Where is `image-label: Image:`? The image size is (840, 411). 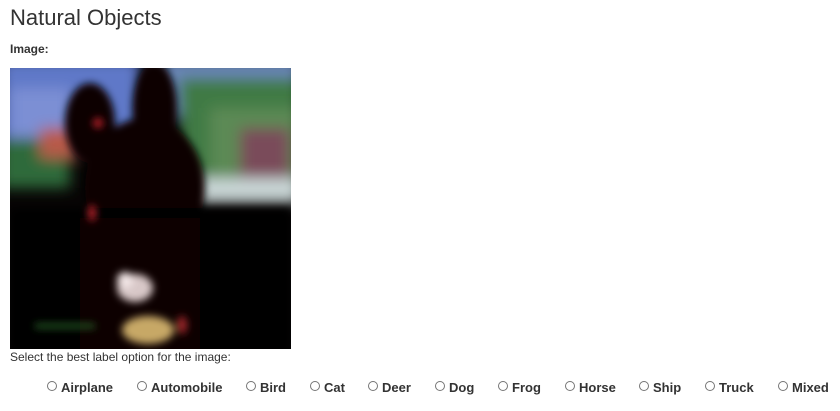 image-label: Image: is located at coordinates (29, 49).